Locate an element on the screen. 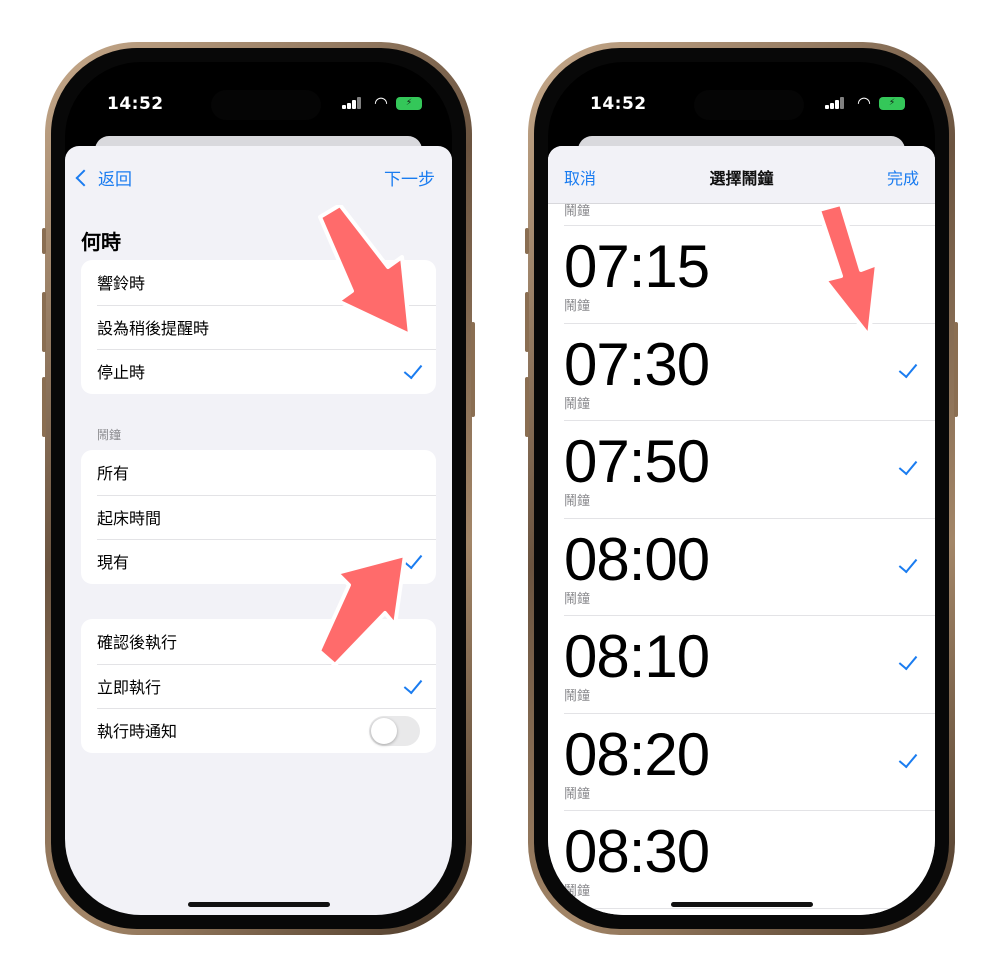 The width and height of the screenshot is (1000, 977). option-label: 現有 is located at coordinates (113, 563).